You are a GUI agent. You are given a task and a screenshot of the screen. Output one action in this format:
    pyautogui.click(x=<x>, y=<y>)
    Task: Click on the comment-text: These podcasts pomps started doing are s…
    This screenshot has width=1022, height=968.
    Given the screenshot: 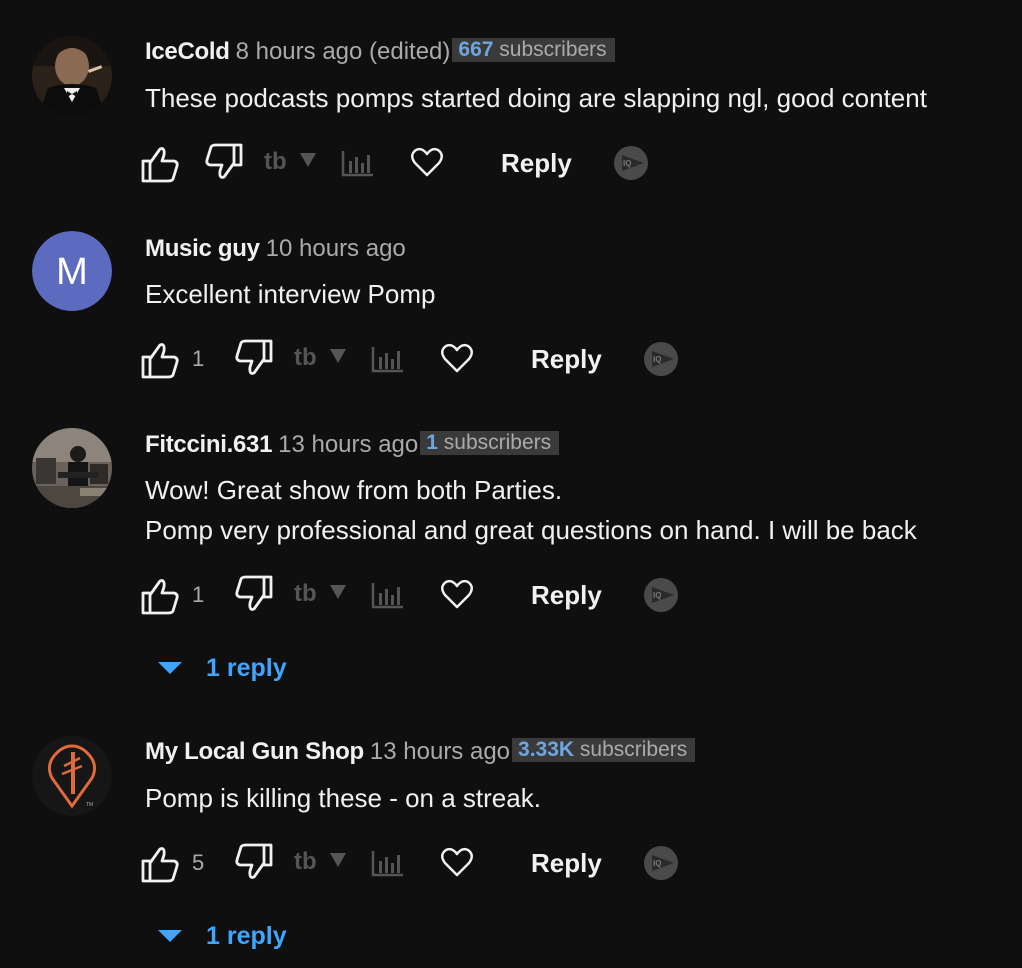 What is the action you would take?
    pyautogui.click(x=536, y=98)
    